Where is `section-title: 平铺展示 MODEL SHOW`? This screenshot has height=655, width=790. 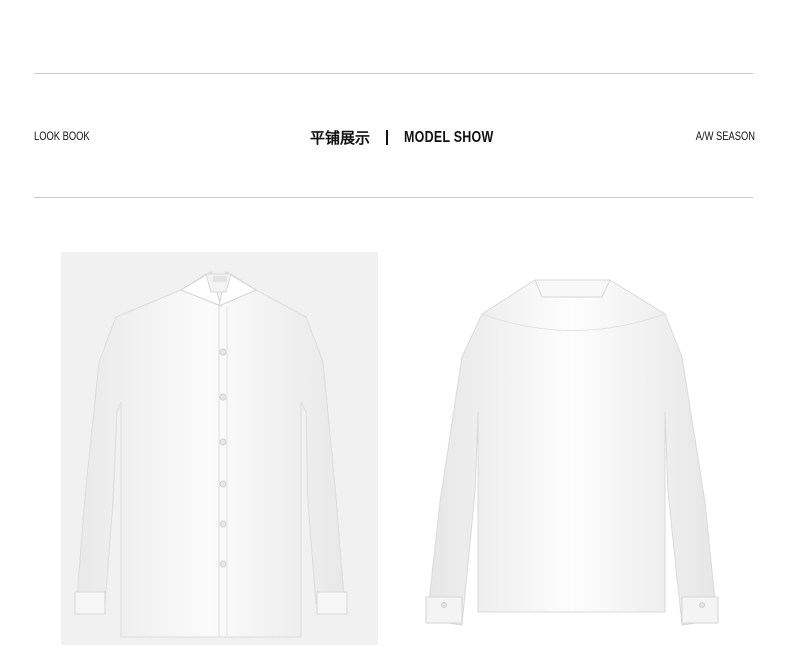
section-title: 平铺展示 MODEL SHOW is located at coordinates (414, 137).